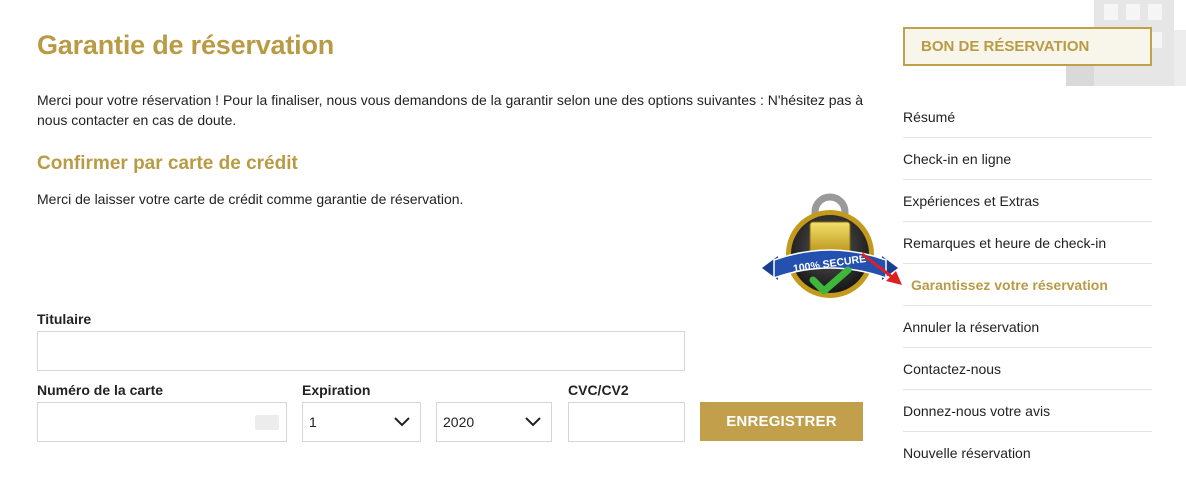  Describe the element at coordinates (336, 390) in the screenshot. I see `expiration-label: Expiration` at that location.